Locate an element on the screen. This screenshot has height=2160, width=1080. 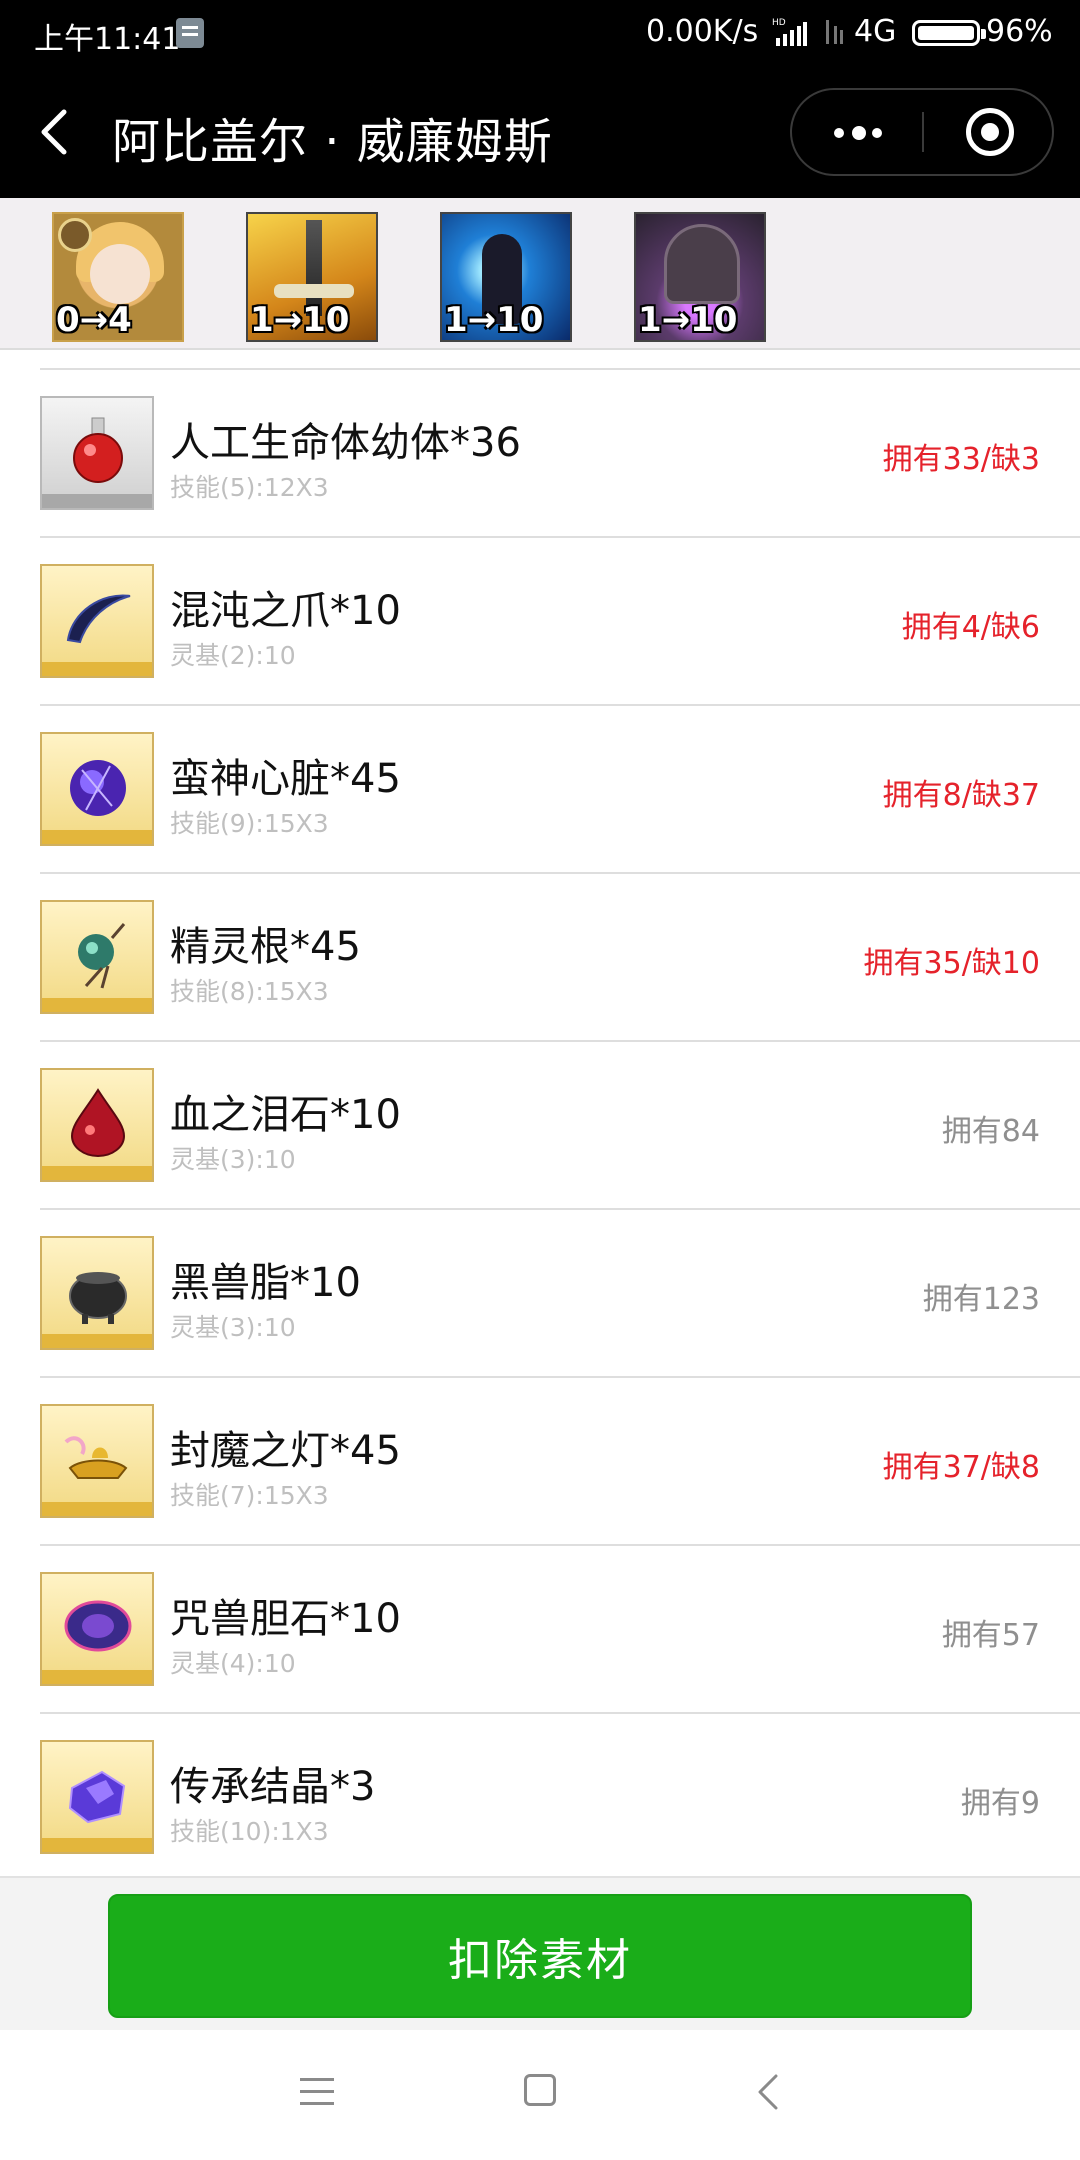
material-stock-status: 拥有57 is located at coordinates (990, 1635).